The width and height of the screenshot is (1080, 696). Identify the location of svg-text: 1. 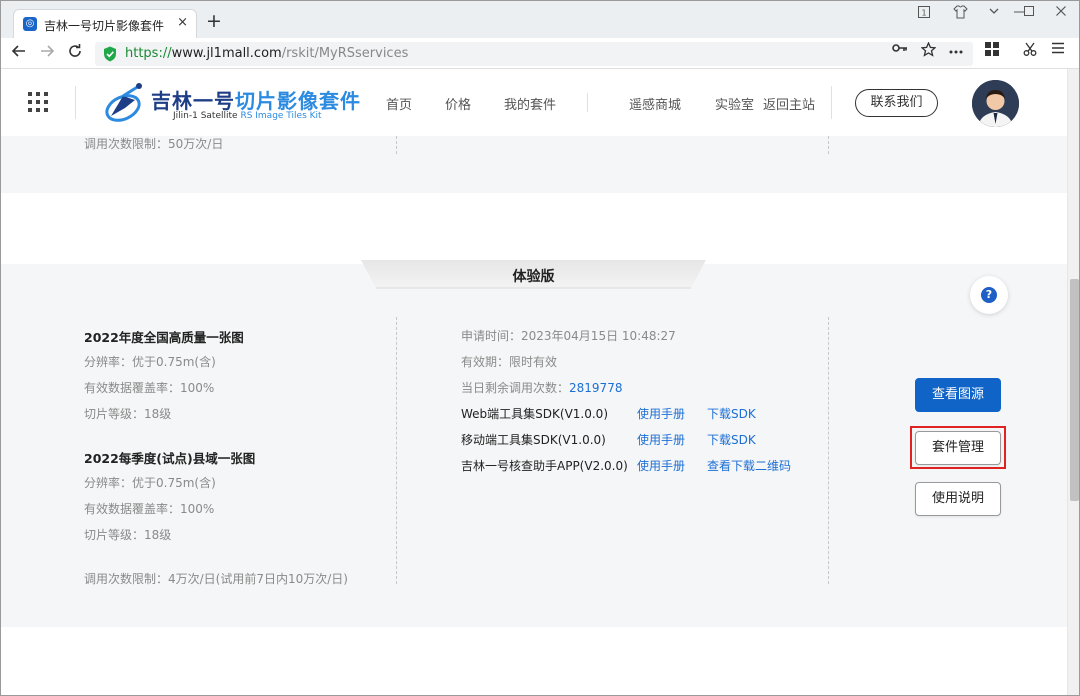
(923, 13).